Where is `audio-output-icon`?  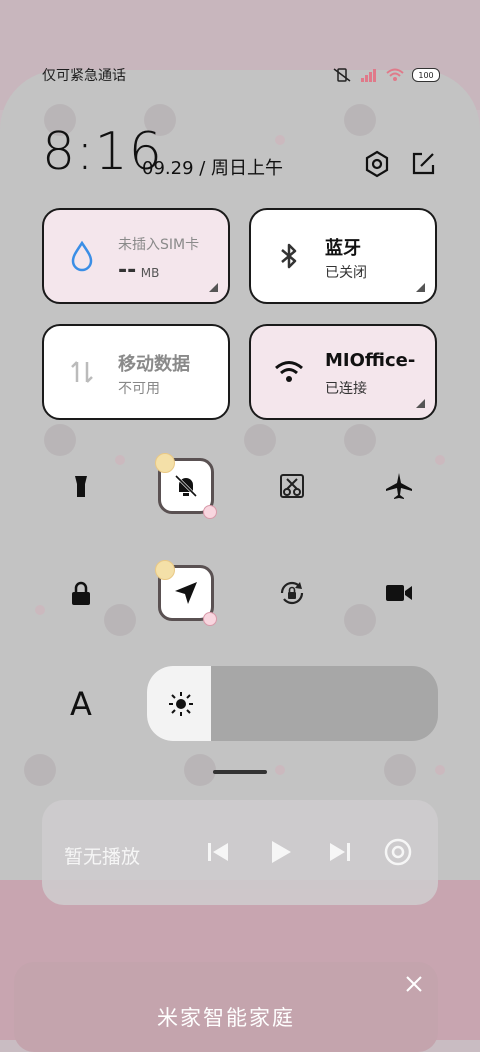
audio-output-icon is located at coordinates (398, 852).